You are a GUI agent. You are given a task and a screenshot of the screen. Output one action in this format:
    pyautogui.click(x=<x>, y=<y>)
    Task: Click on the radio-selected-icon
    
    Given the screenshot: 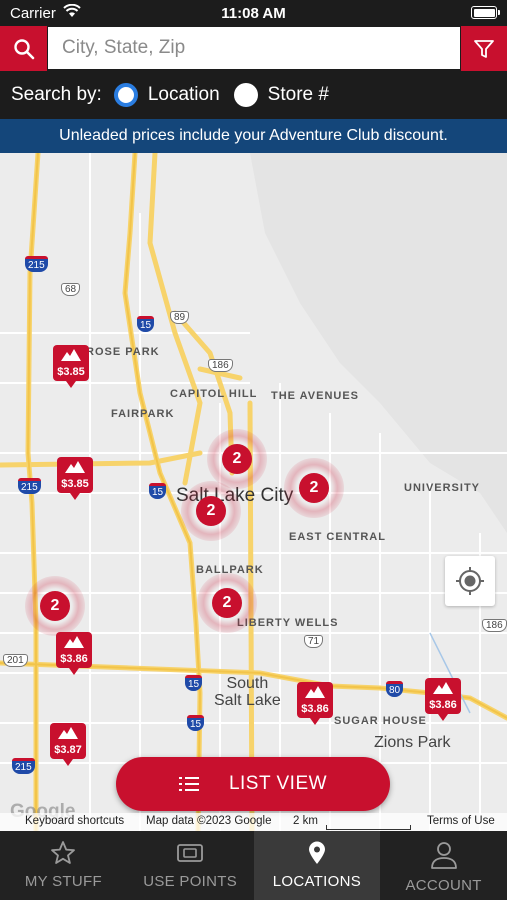 What is the action you would take?
    pyautogui.click(x=125, y=95)
    